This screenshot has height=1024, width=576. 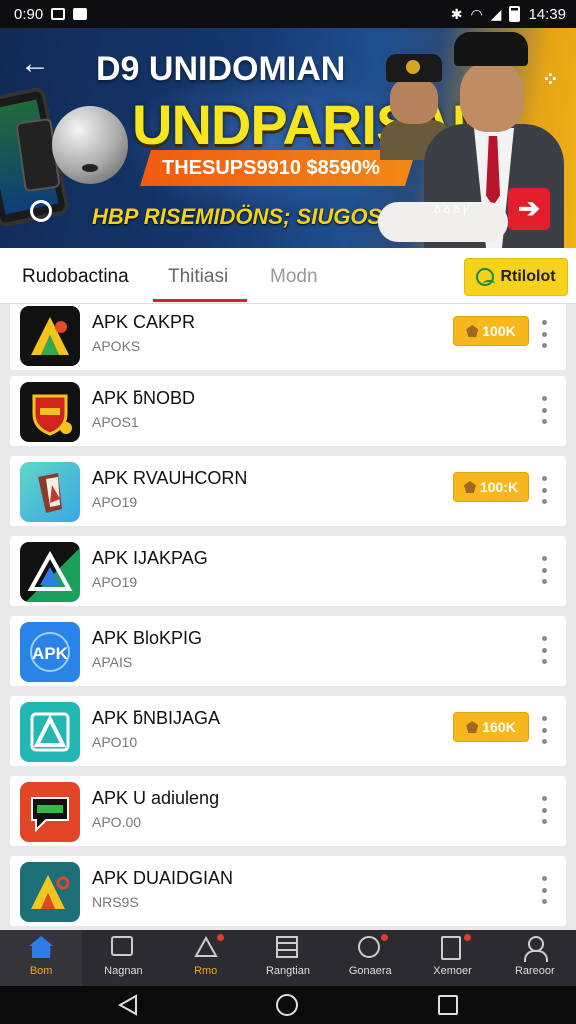 I want to click on a-color-logo-icon, so click(x=50, y=892).